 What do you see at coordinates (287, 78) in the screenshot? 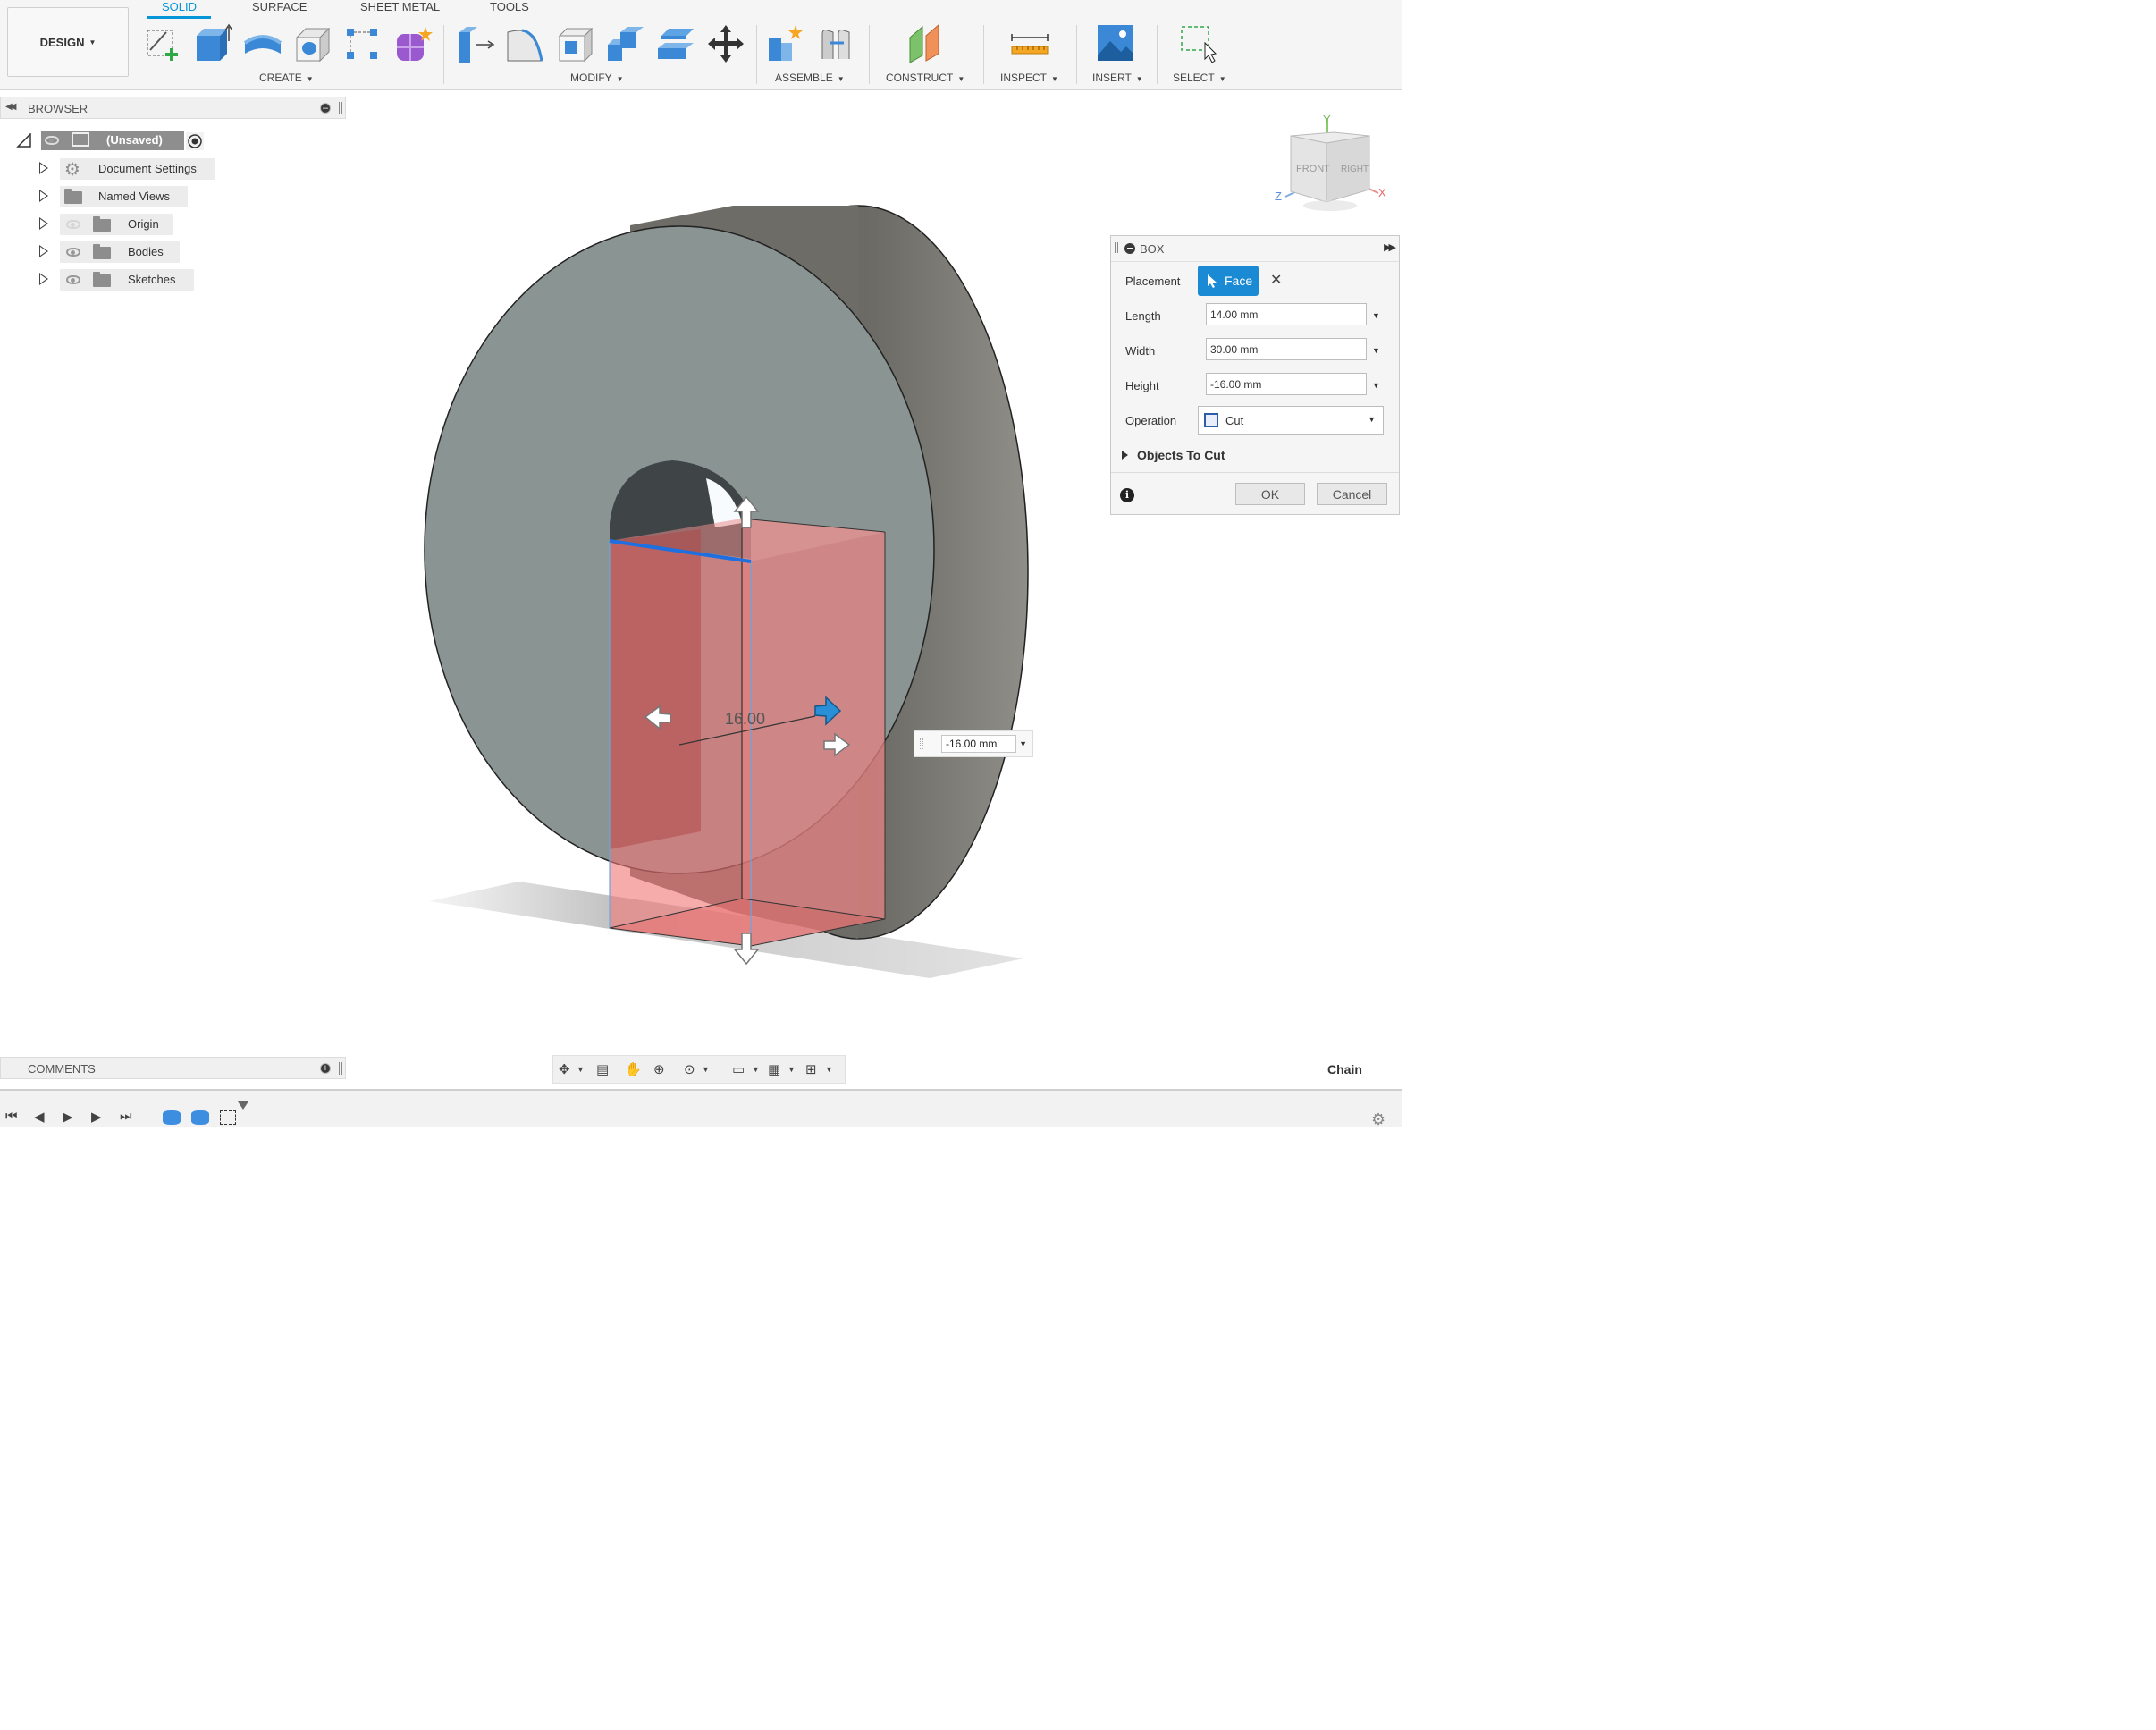
I see `create-menu: CREATE ▼` at bounding box center [287, 78].